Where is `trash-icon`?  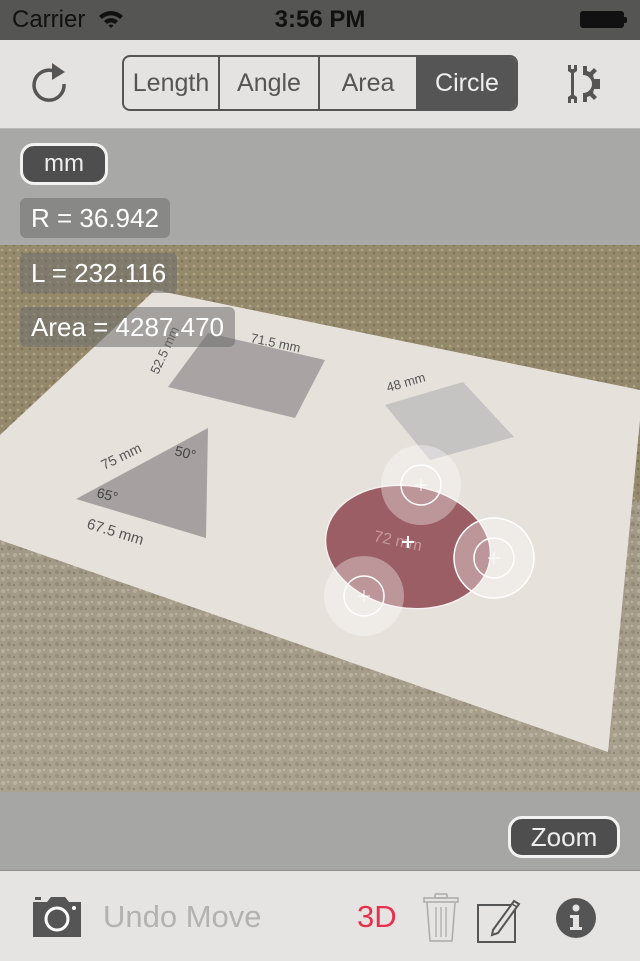 trash-icon is located at coordinates (441, 917).